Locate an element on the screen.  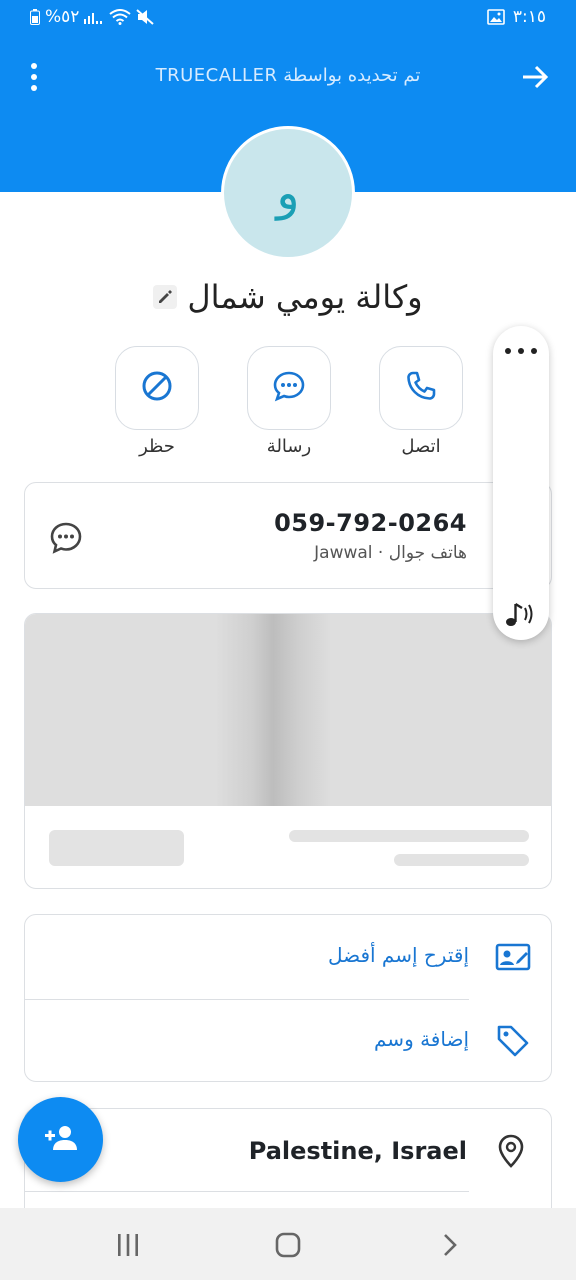
status-bar: %٥٢ ٣:١٥ is located at coordinates (288, 18).